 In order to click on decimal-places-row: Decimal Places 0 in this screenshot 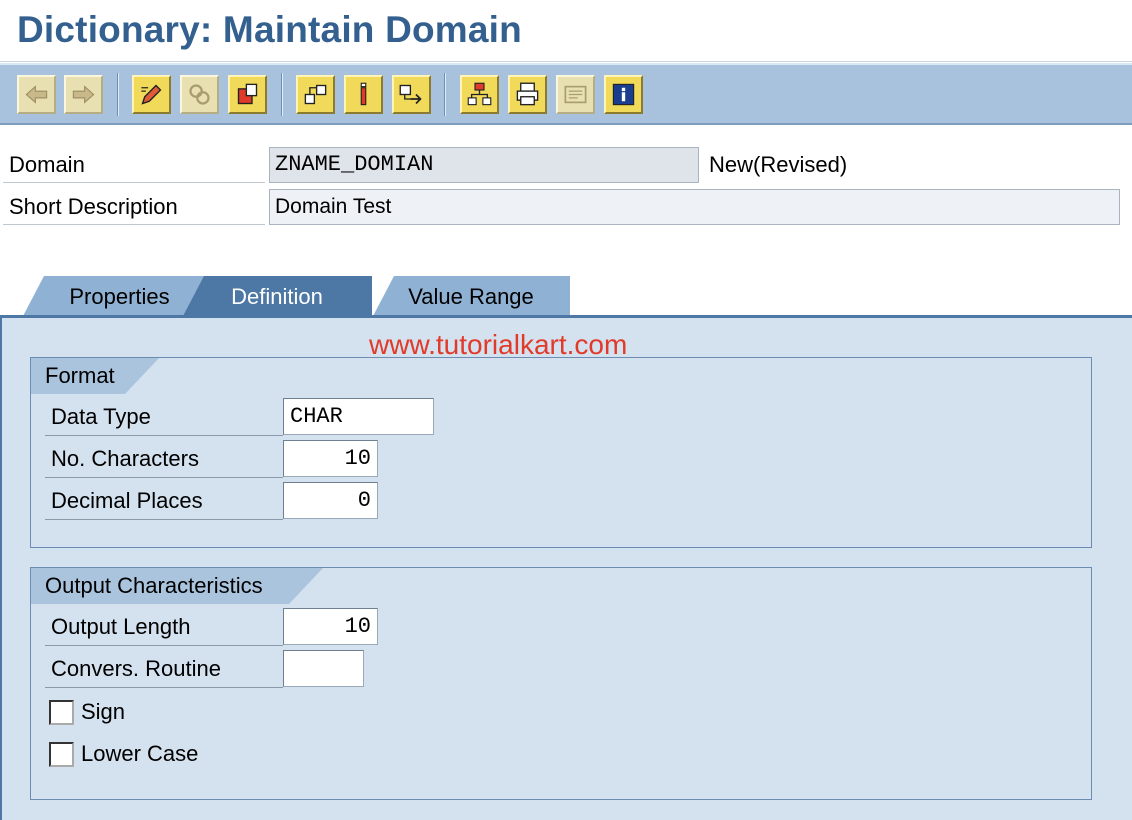, I will do `click(250, 501)`.